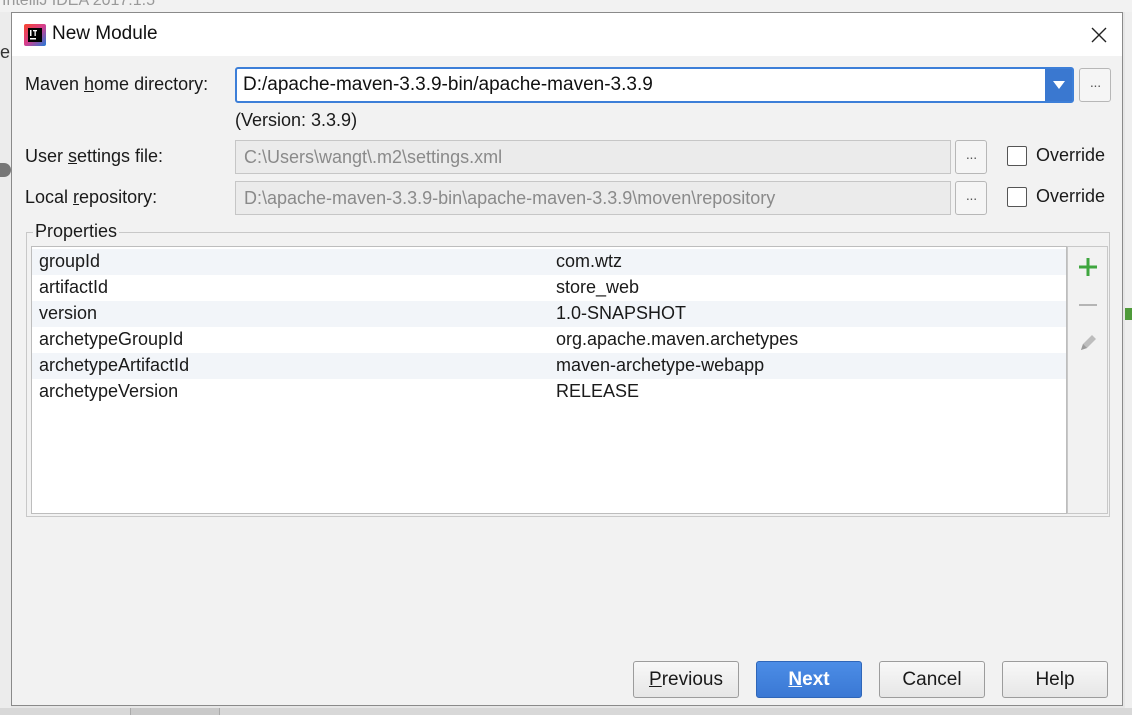 The width and height of the screenshot is (1132, 715). Describe the element at coordinates (566, 711) in the screenshot. I see `background-ide-bottom-strip` at that location.